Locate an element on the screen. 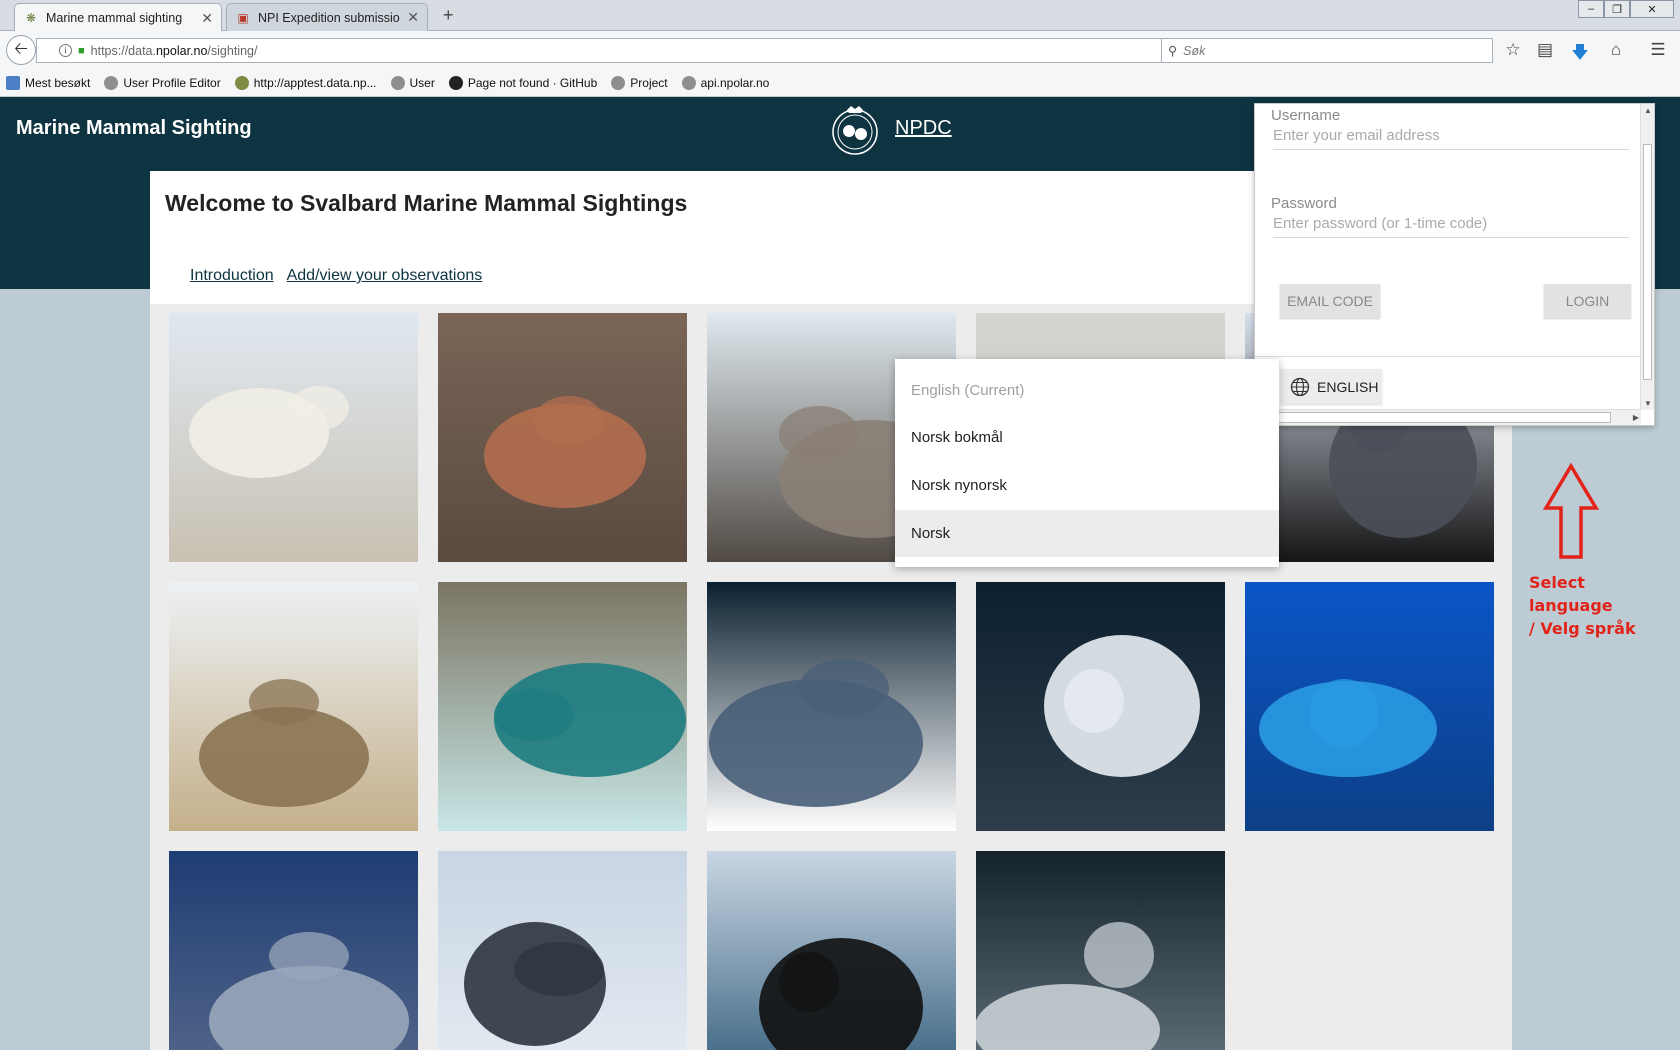  observations-link: Add/view your observations is located at coordinates (385, 276).